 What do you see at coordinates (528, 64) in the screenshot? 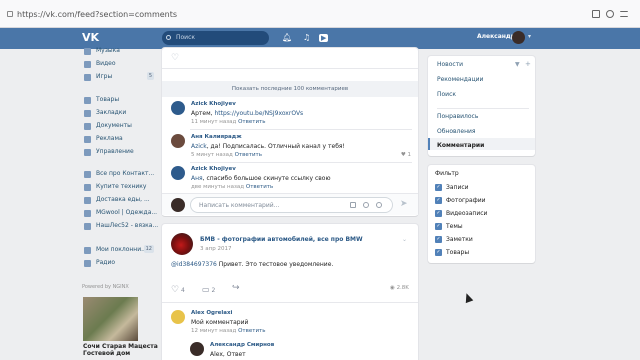
I see `plus-icon: +` at bounding box center [528, 64].